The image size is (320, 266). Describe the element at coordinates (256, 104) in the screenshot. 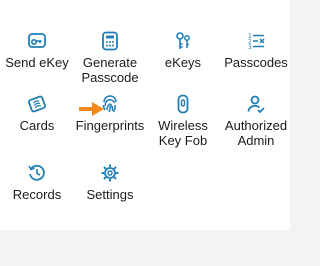

I see `authorized-admin-icon` at that location.